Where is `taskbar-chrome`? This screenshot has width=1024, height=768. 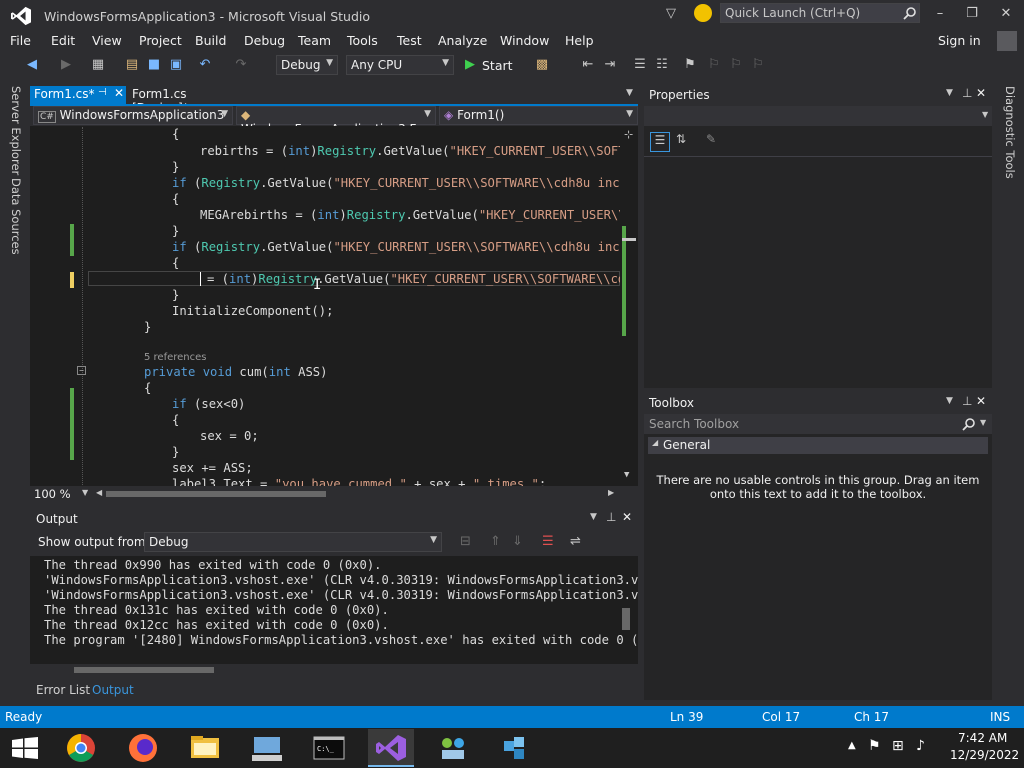 taskbar-chrome is located at coordinates (81, 748).